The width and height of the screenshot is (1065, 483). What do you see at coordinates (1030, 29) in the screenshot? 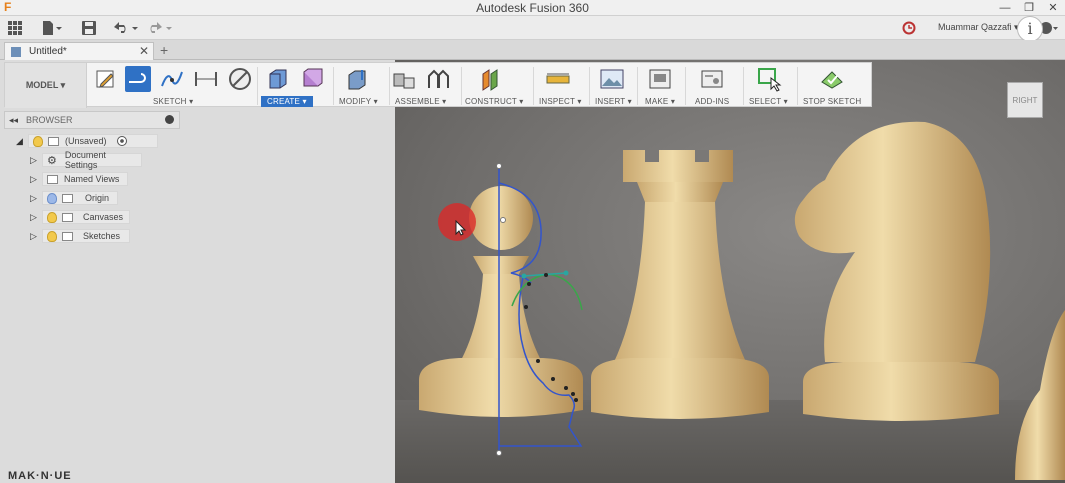
I see `info-overlay-button: i` at bounding box center [1030, 29].